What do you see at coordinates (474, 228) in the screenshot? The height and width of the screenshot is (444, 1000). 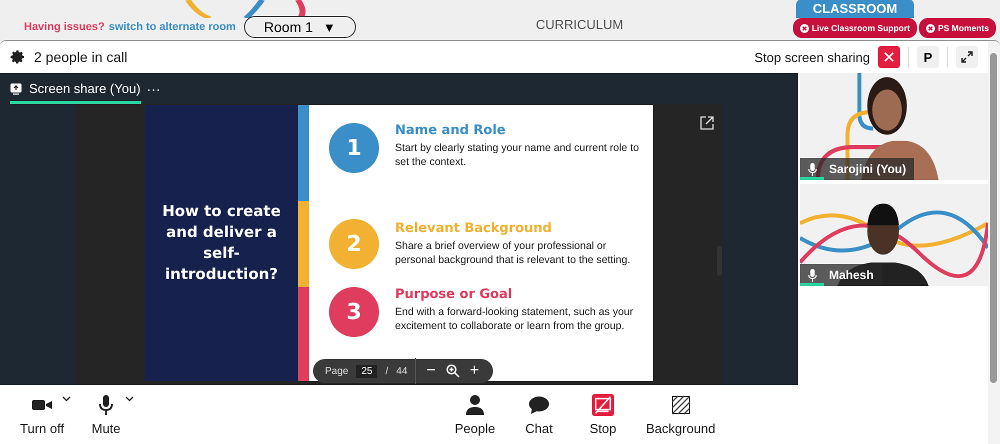 I see `step-heading: Relevant Background` at bounding box center [474, 228].